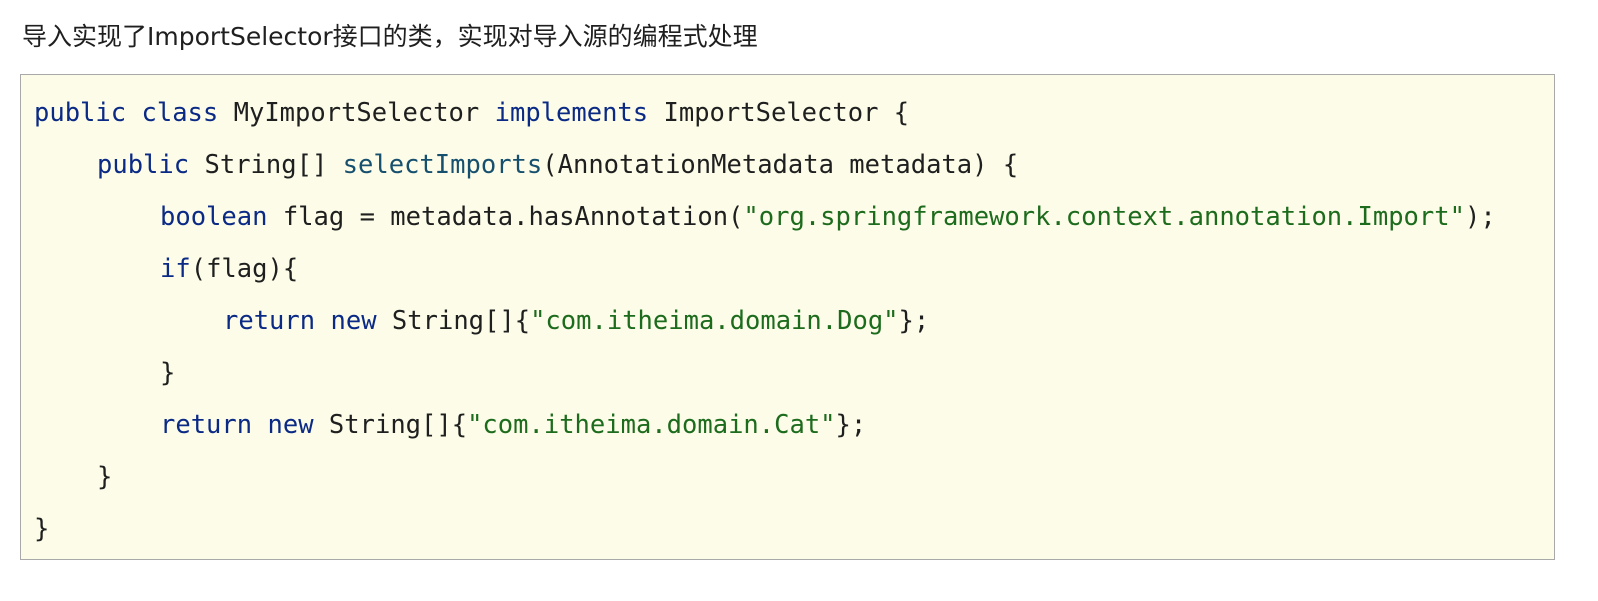 This screenshot has height=601, width=1598. Describe the element at coordinates (104, 373) in the screenshot. I see `code-line-6: }` at that location.